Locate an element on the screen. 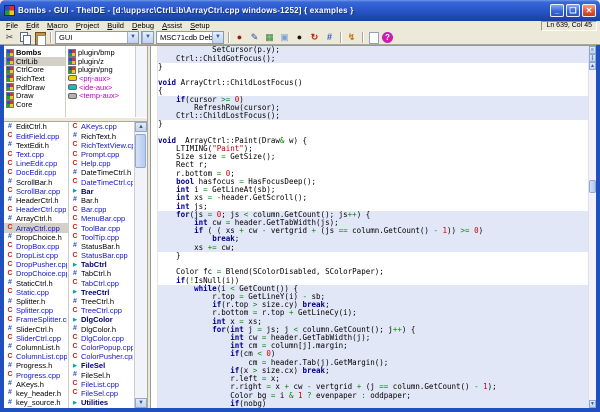 The height and width of the screenshot is (412, 600). menu-item-build: Build is located at coordinates (115, 26).